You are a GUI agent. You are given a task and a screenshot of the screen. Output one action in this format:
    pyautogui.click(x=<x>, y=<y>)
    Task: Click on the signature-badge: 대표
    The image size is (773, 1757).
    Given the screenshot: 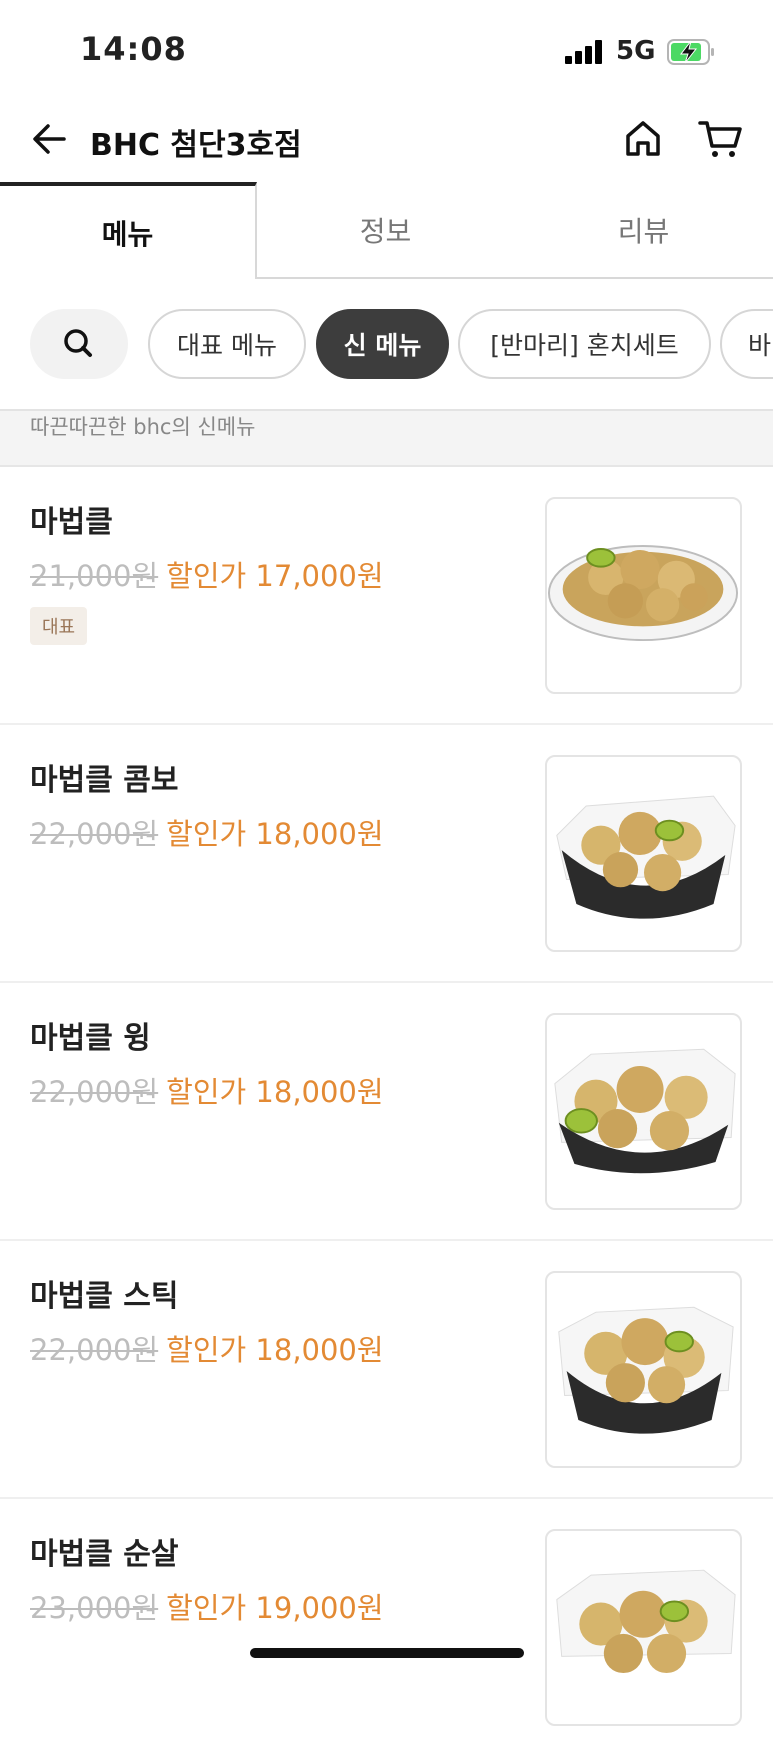 What is the action you would take?
    pyautogui.click(x=59, y=626)
    